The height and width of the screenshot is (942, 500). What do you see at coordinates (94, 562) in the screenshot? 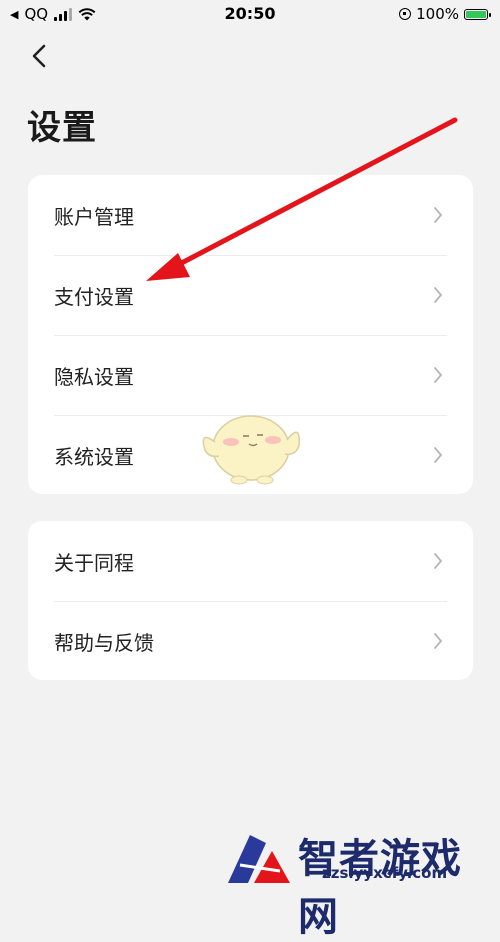
I see `settings-item-label: 关于同程` at bounding box center [94, 562].